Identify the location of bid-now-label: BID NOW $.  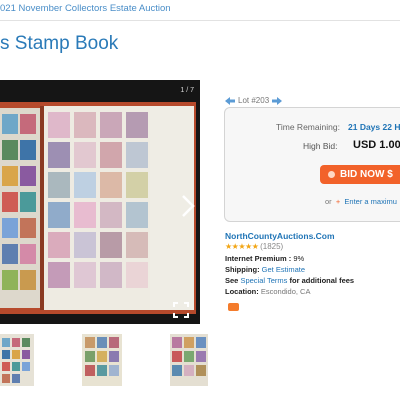
(366, 174).